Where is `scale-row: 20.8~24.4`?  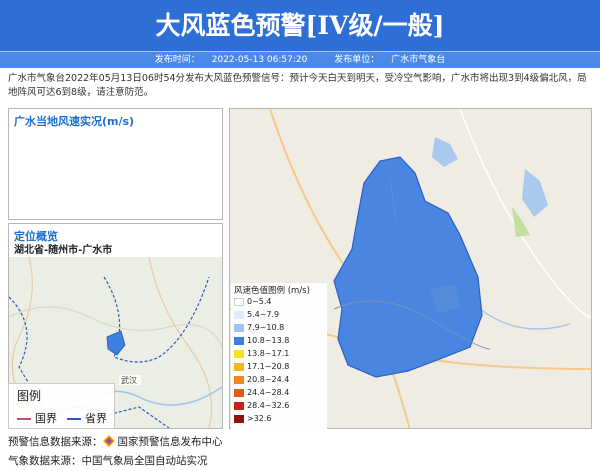 scale-row: 20.8~24.4 is located at coordinates (261, 379).